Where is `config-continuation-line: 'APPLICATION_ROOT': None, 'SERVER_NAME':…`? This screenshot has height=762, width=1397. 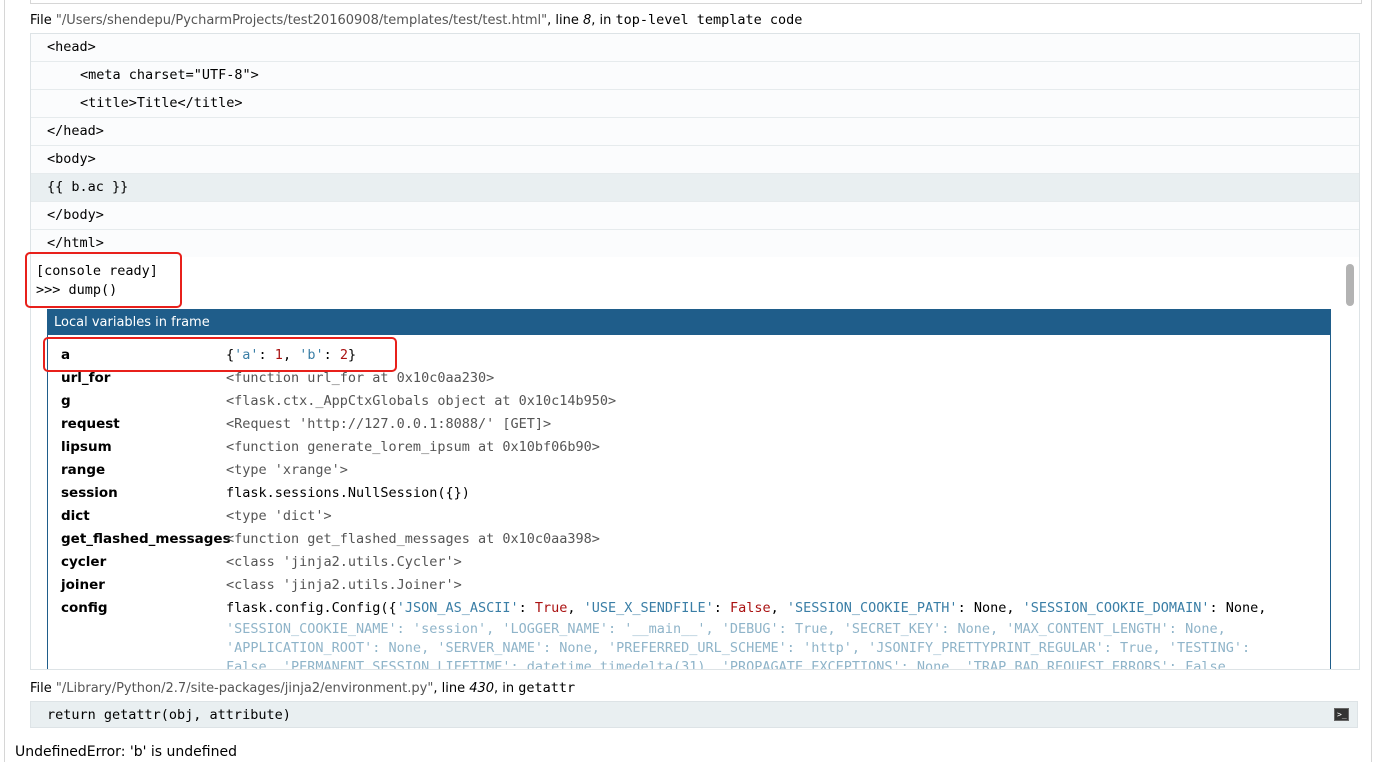
config-continuation-line: 'APPLICATION_ROOT': None, 'SERVER_NAME':… is located at coordinates (738, 648).